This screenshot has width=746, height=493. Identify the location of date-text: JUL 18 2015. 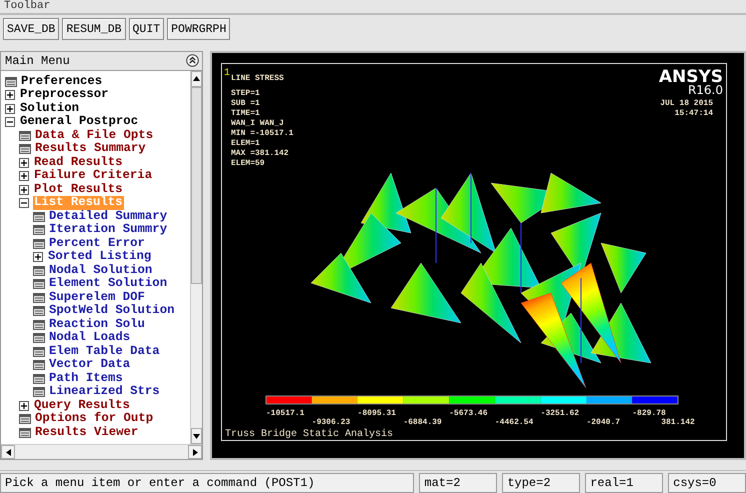
(686, 103).